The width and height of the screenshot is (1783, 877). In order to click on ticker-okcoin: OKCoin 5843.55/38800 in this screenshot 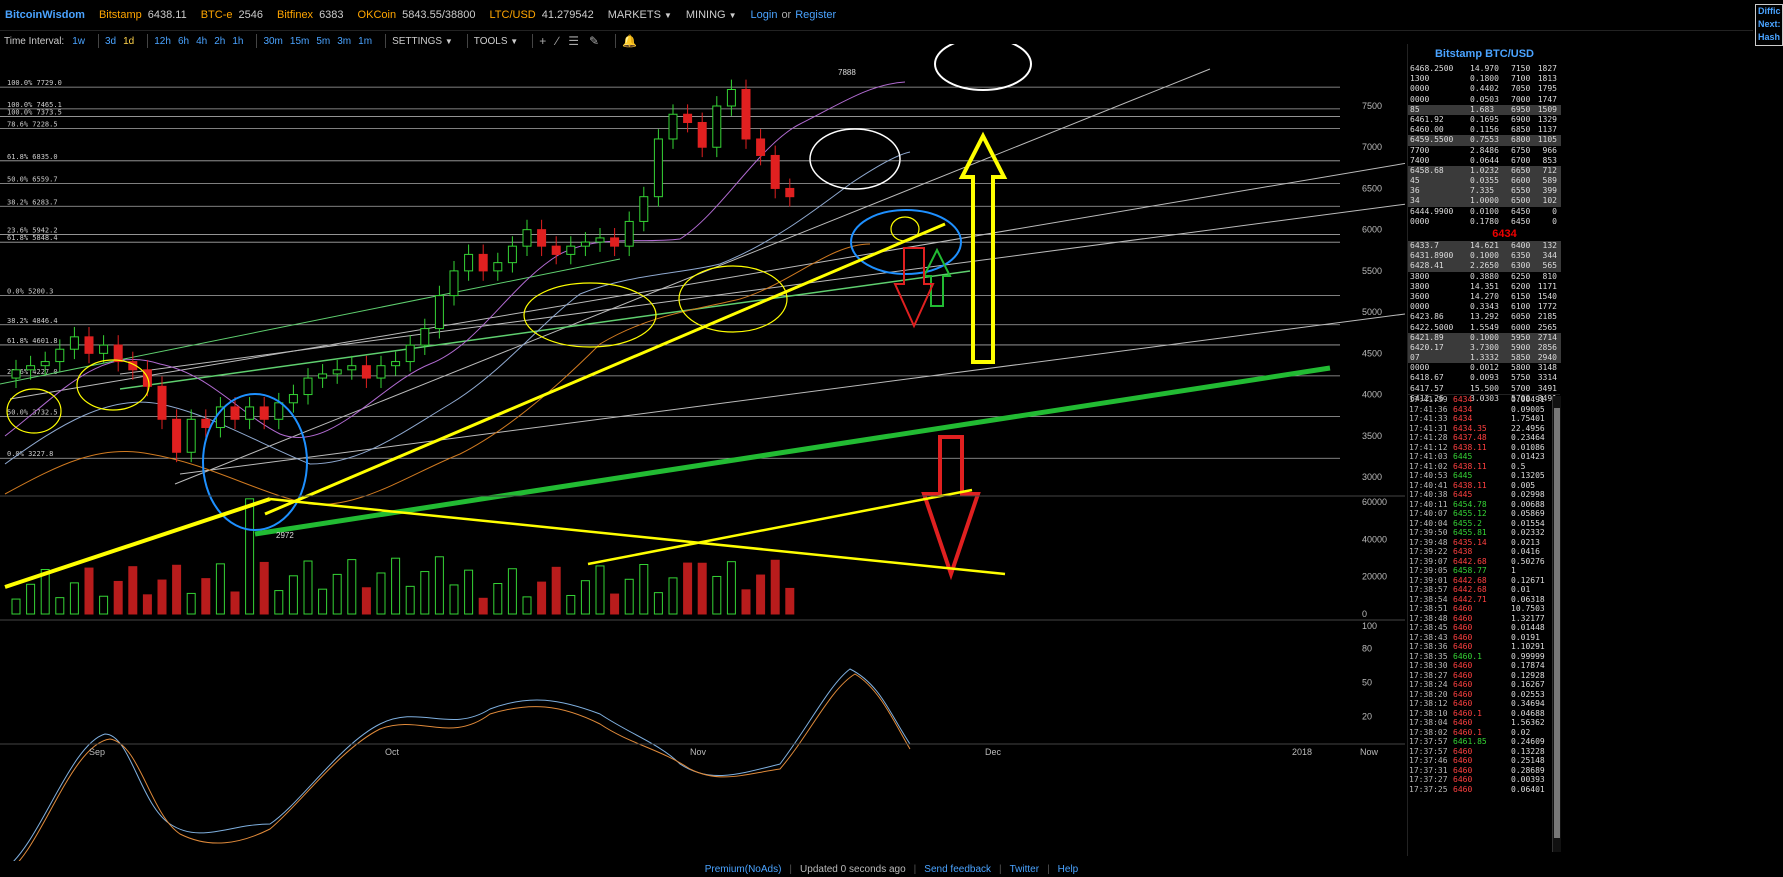, I will do `click(417, 15)`.